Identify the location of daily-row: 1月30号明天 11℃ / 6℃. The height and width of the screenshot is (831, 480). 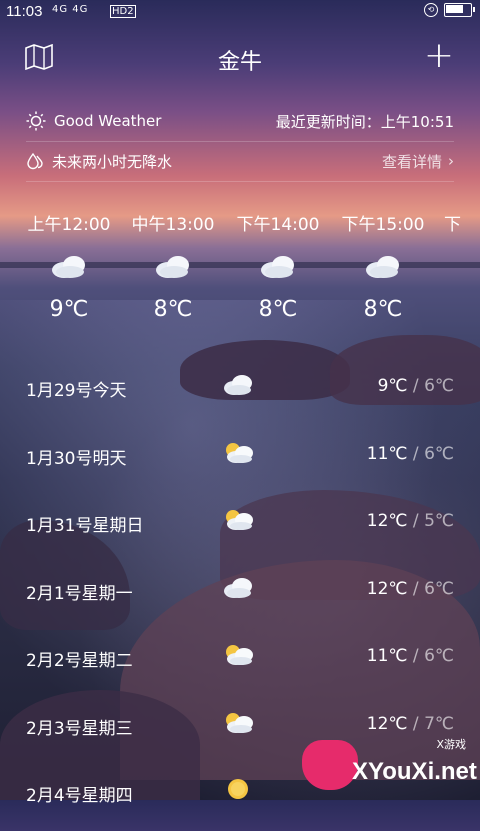
(240, 460).